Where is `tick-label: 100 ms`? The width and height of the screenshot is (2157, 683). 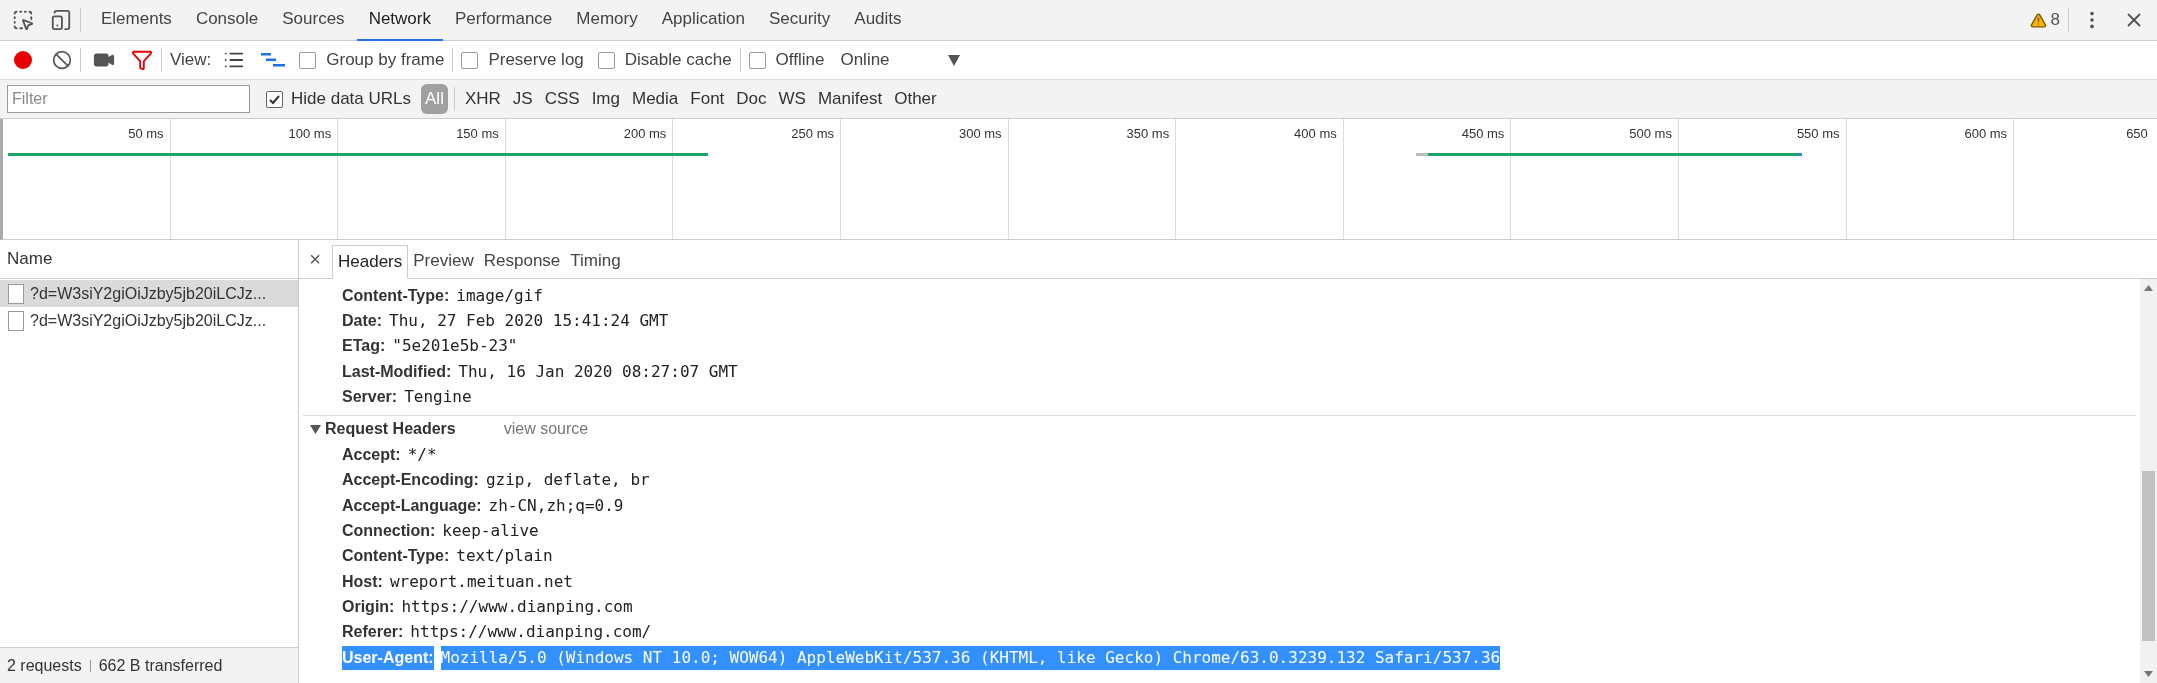
tick-label: 100 ms is located at coordinates (310, 134).